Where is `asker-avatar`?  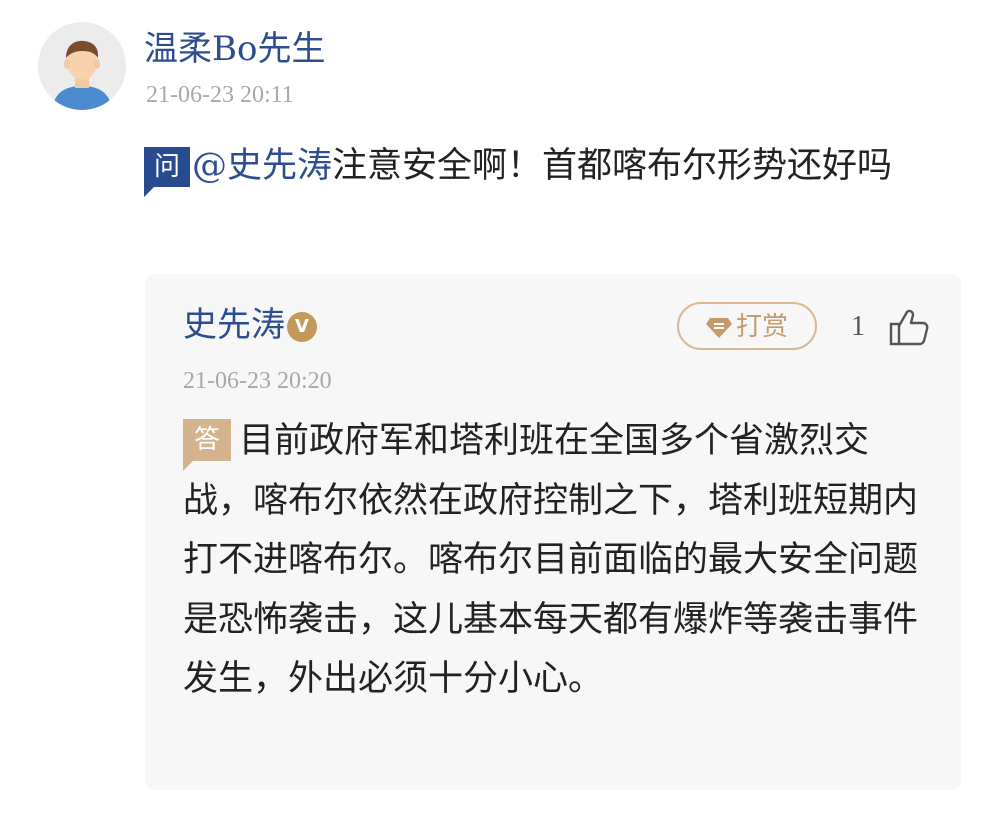 asker-avatar is located at coordinates (82, 66).